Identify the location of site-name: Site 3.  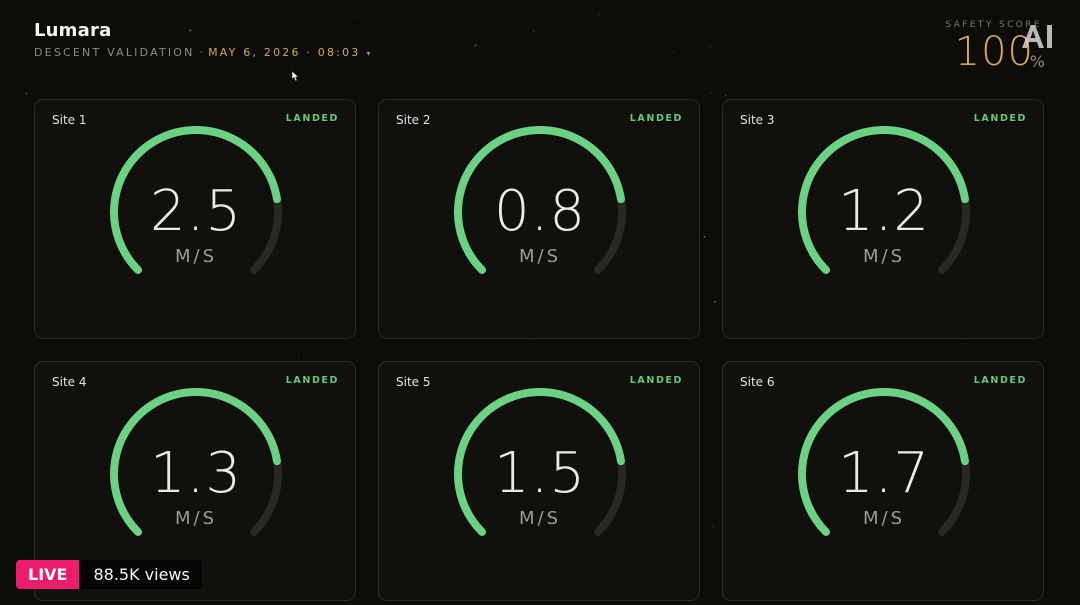
(757, 120).